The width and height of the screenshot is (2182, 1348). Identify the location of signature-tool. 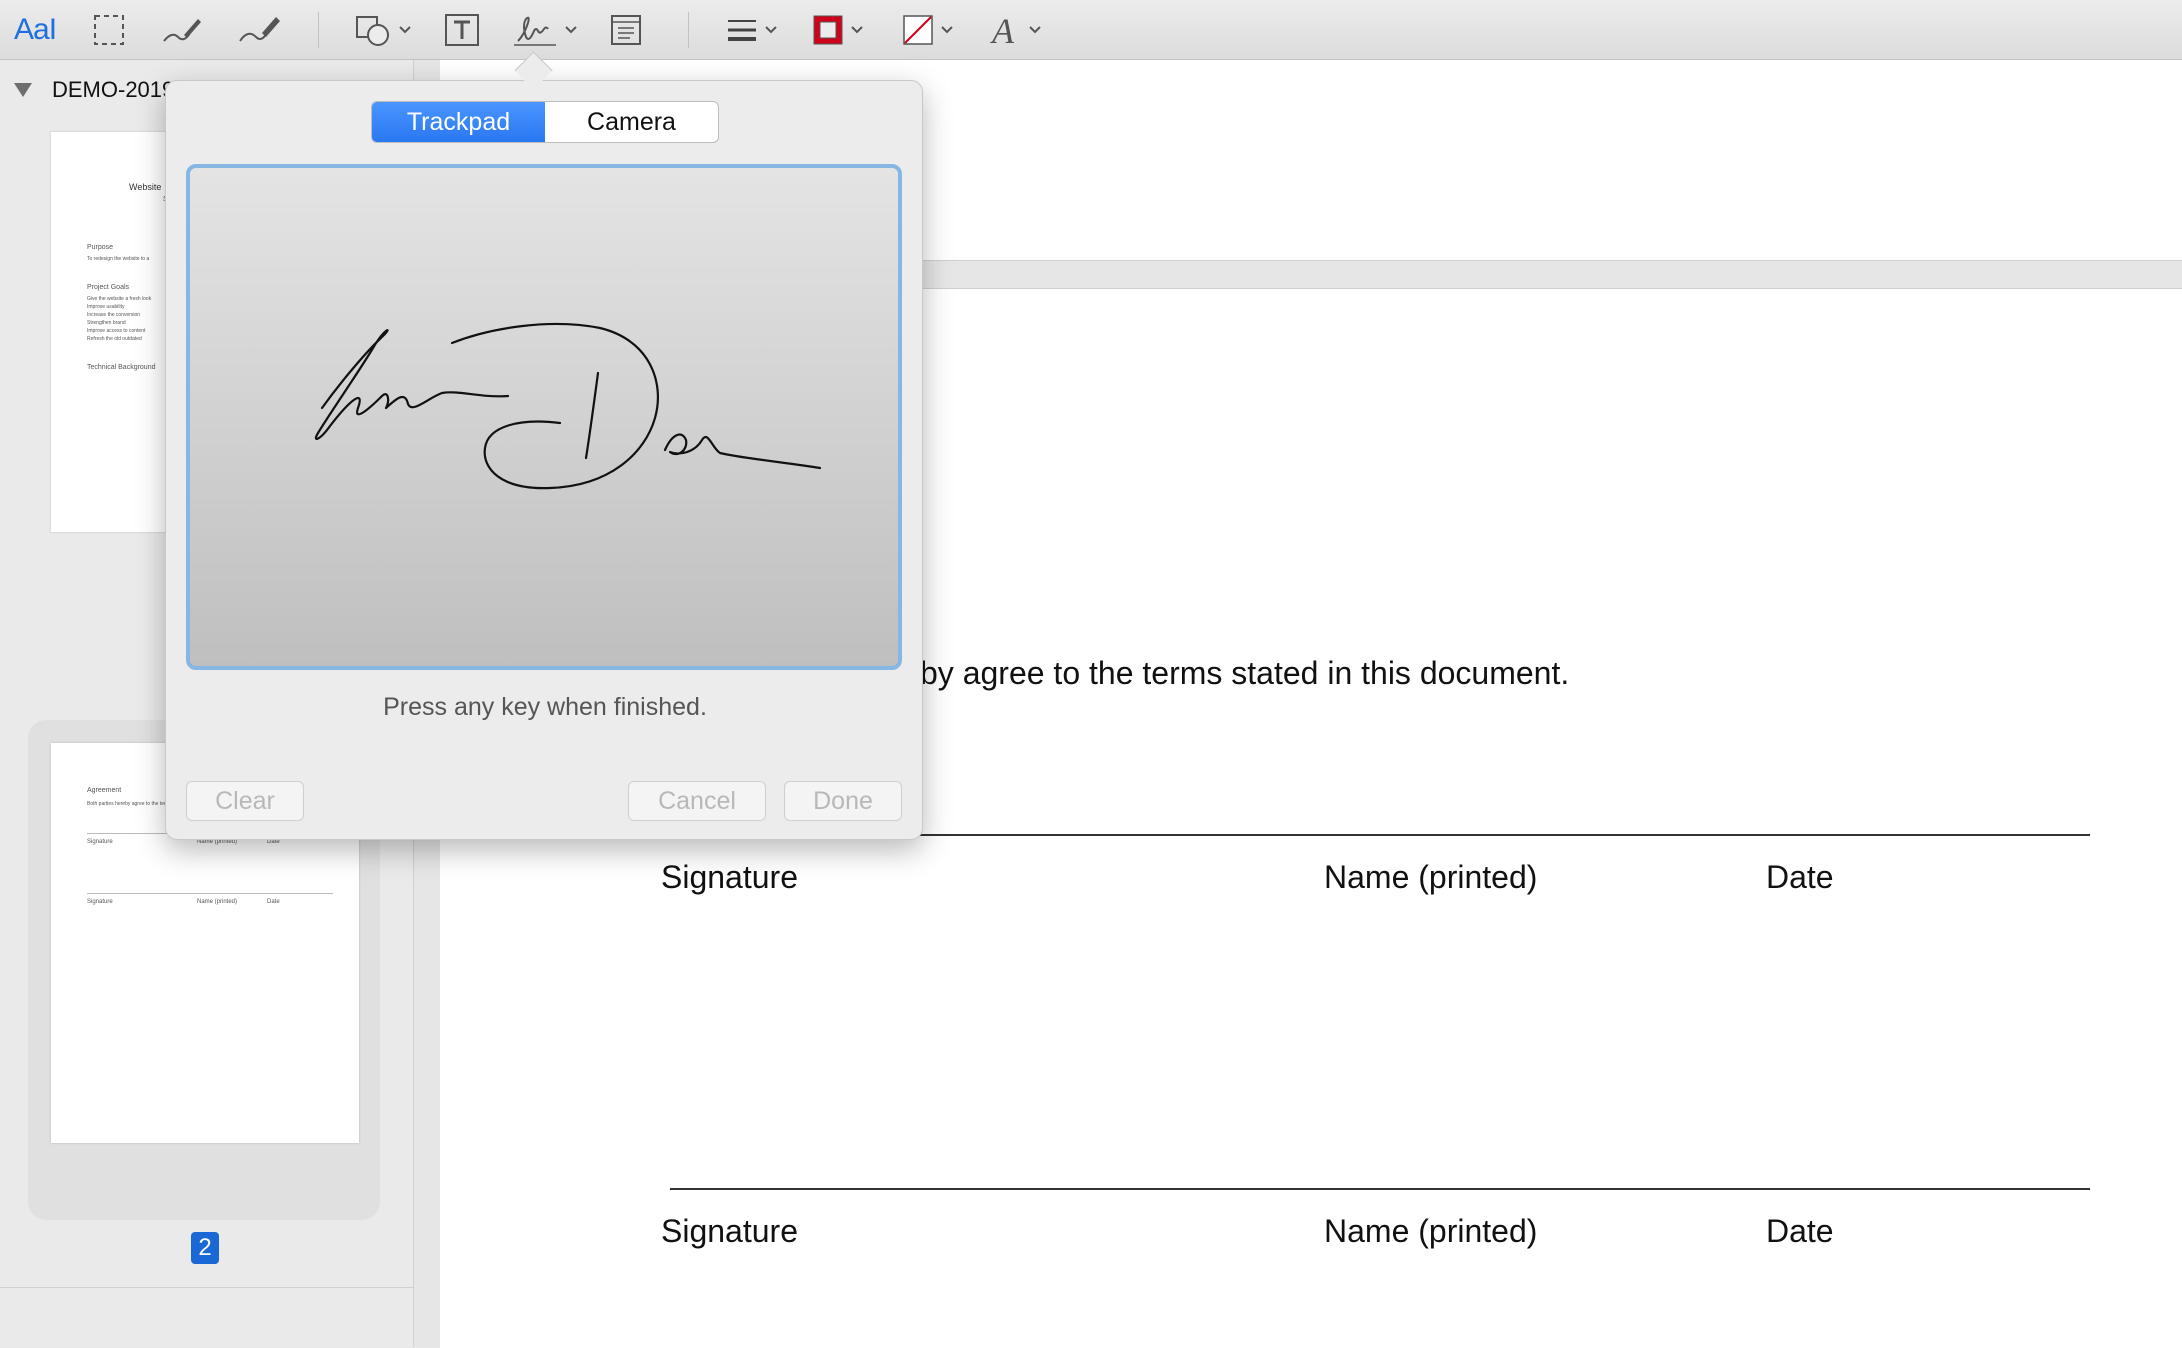
(545, 30).